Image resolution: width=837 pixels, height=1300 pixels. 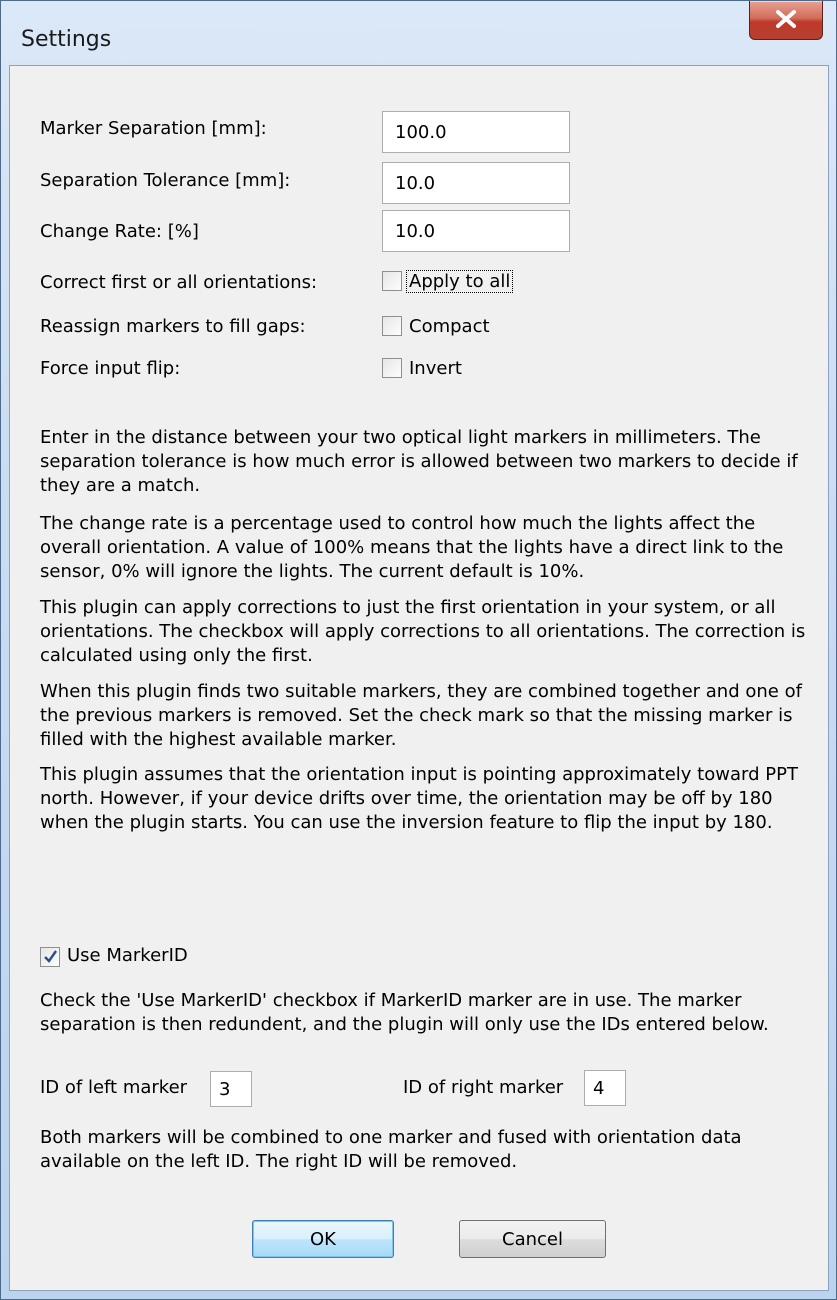 What do you see at coordinates (231, 1089) in the screenshot?
I see `left-marker-input: 3` at bounding box center [231, 1089].